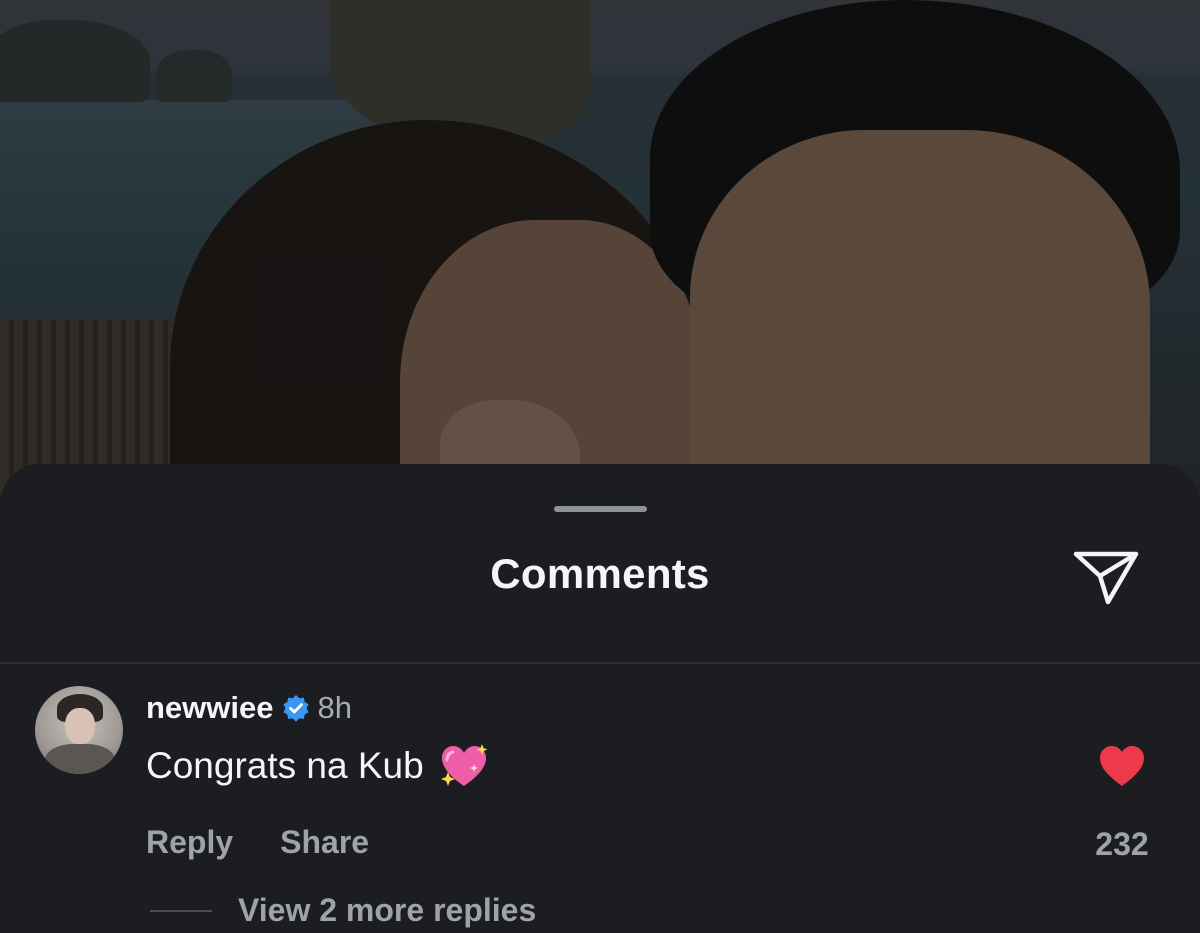  I want to click on view-replies-button: View 2 more replies, so click(343, 910).